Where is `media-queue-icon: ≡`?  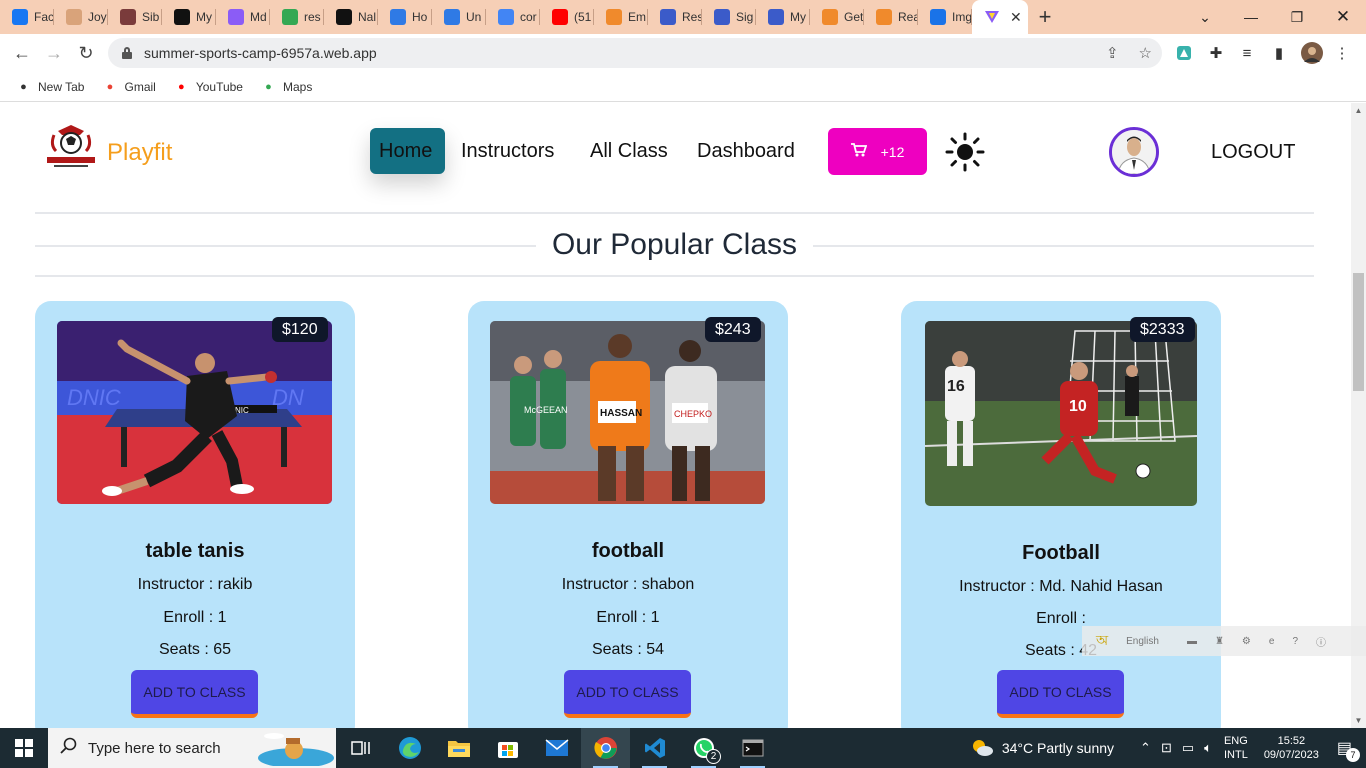 media-queue-icon: ≡ is located at coordinates (1247, 53).